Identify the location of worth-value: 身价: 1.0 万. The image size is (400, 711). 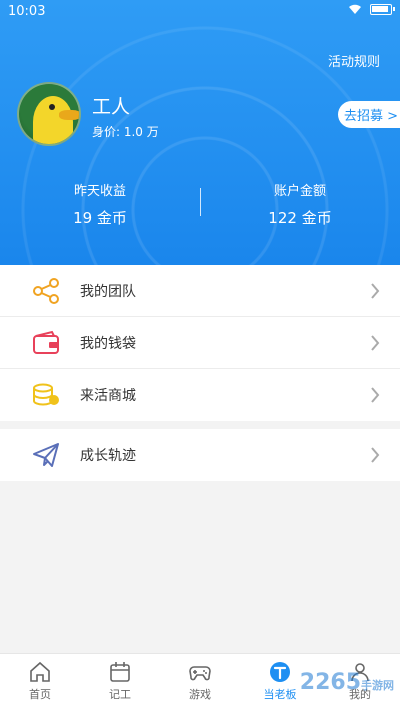
(125, 132).